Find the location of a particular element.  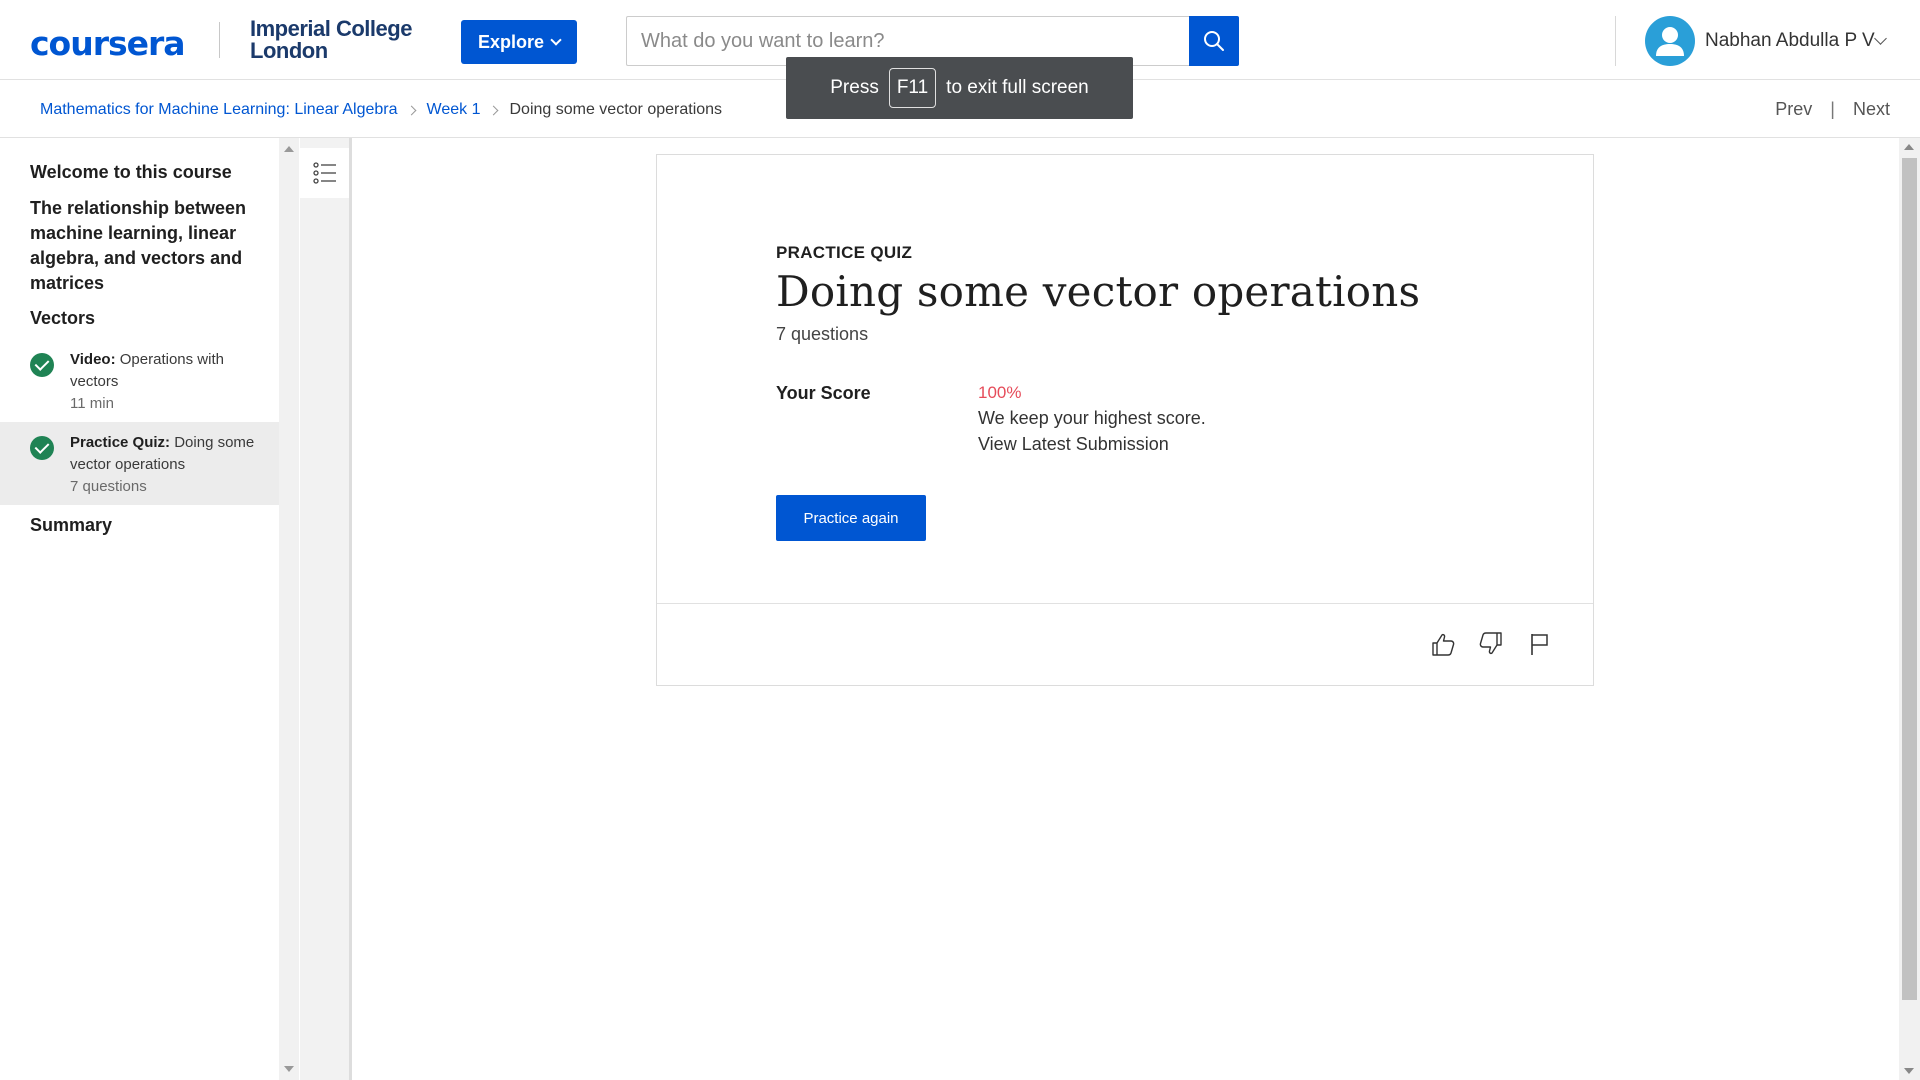

toast-after: to exit full screen is located at coordinates (1017, 87).